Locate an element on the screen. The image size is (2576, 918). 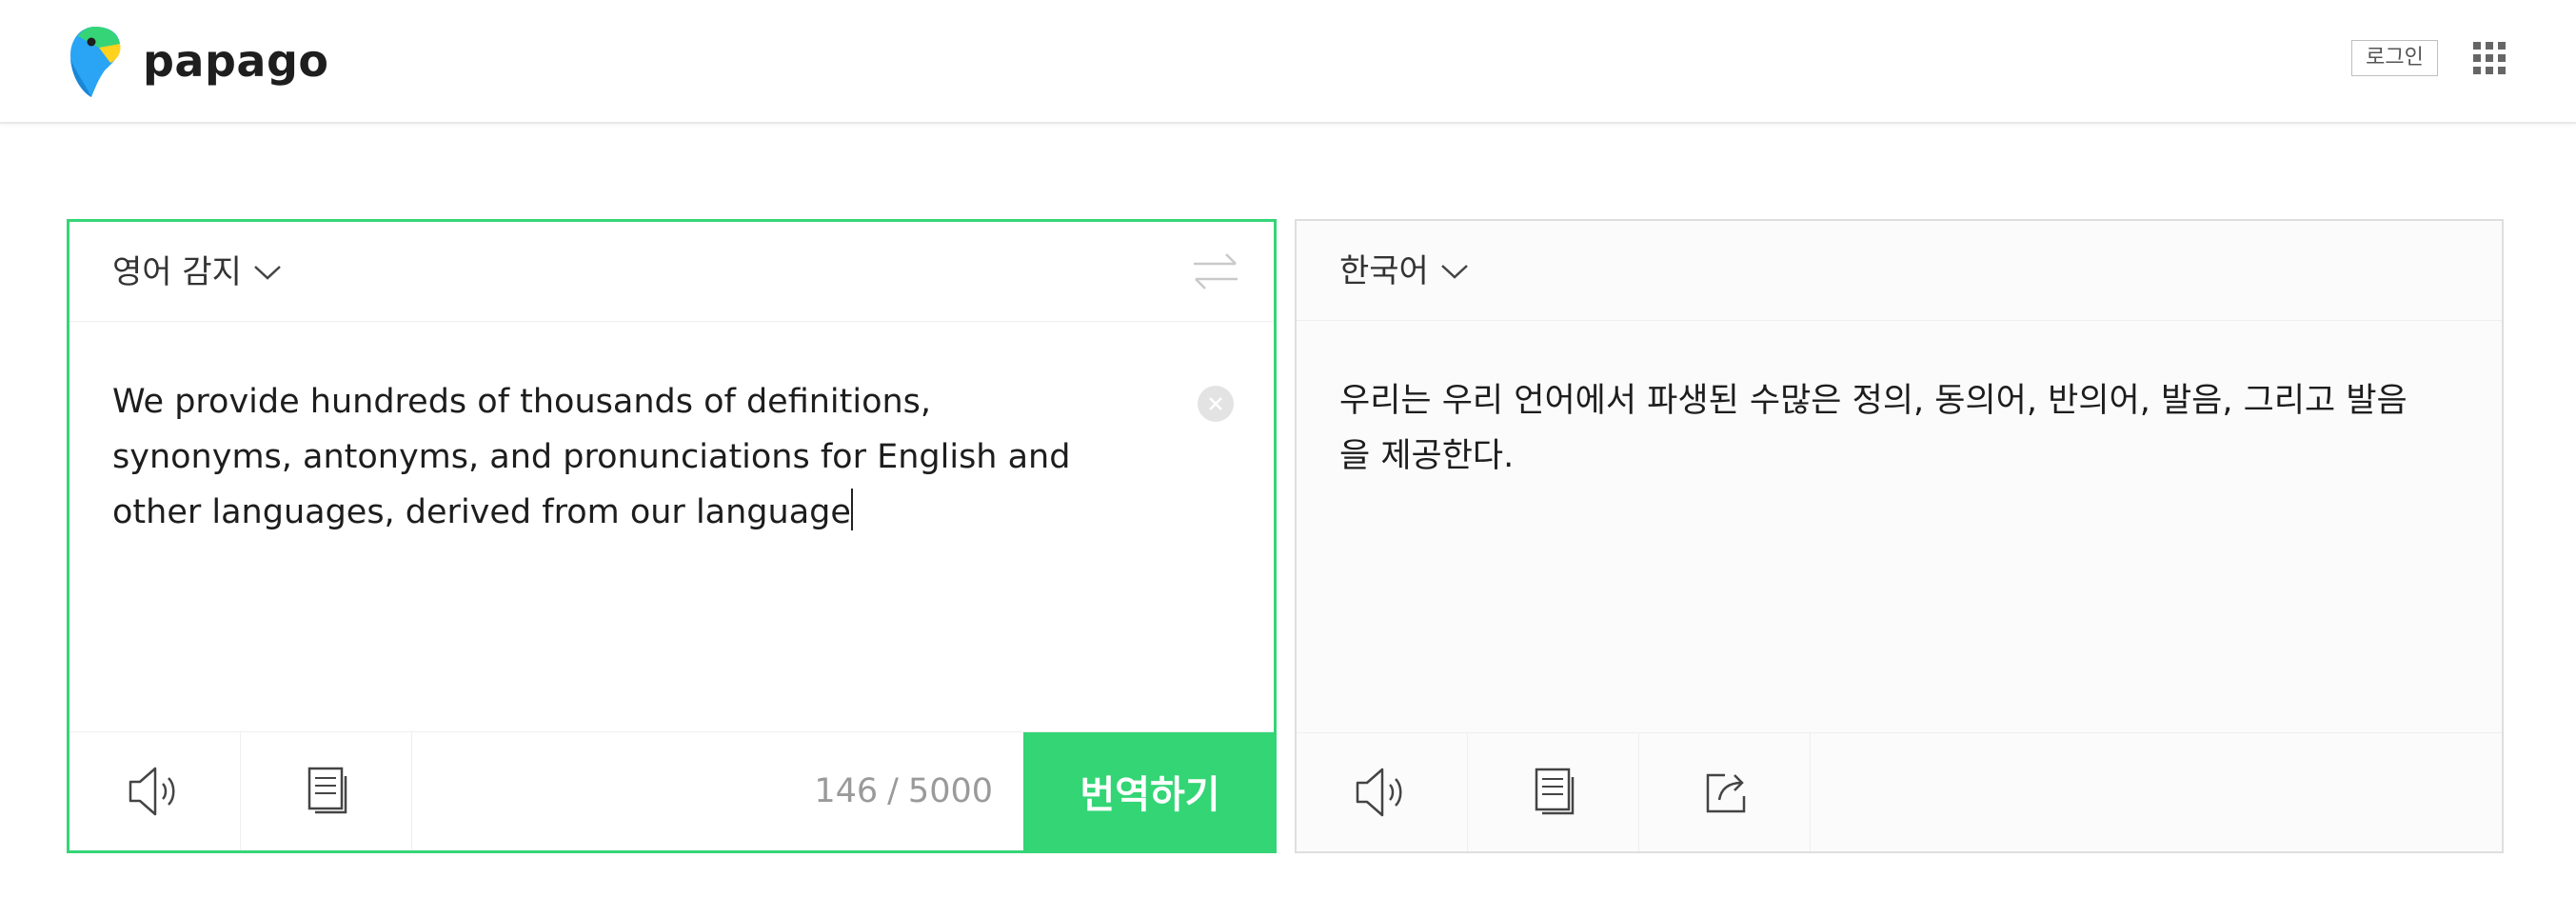
clear-icon is located at coordinates (1216, 404).